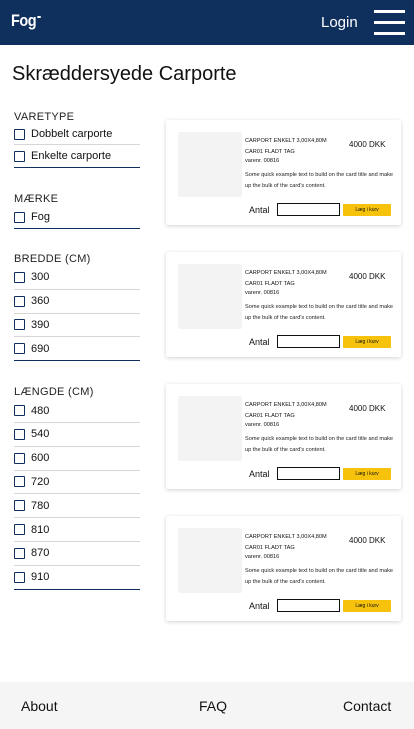 The image size is (414, 729). What do you see at coordinates (40, 553) in the screenshot?
I see `filter-option-label: 870` at bounding box center [40, 553].